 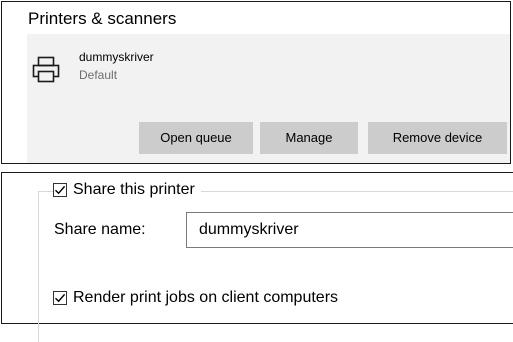 I want to click on manage-button: Manage, so click(x=309, y=138).